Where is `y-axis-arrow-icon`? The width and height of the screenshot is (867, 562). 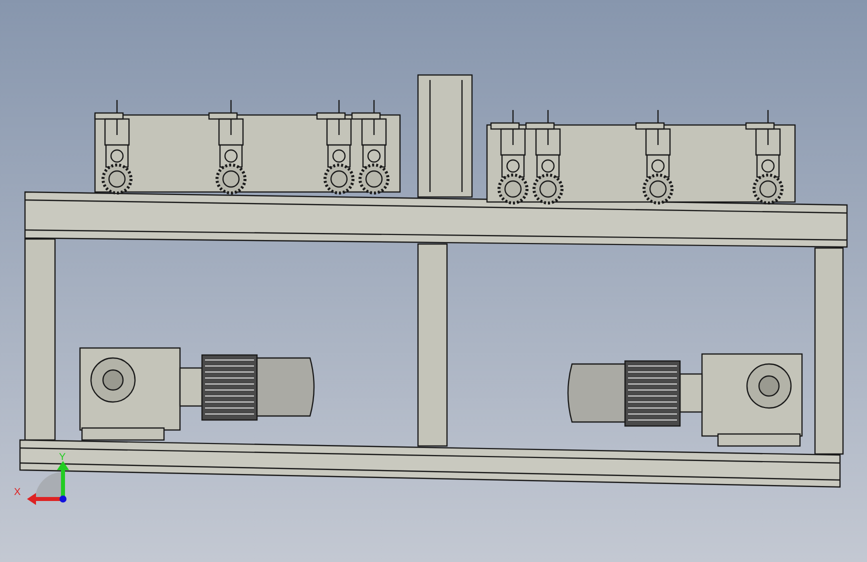
y-axis-arrow-icon is located at coordinates (63, 479).